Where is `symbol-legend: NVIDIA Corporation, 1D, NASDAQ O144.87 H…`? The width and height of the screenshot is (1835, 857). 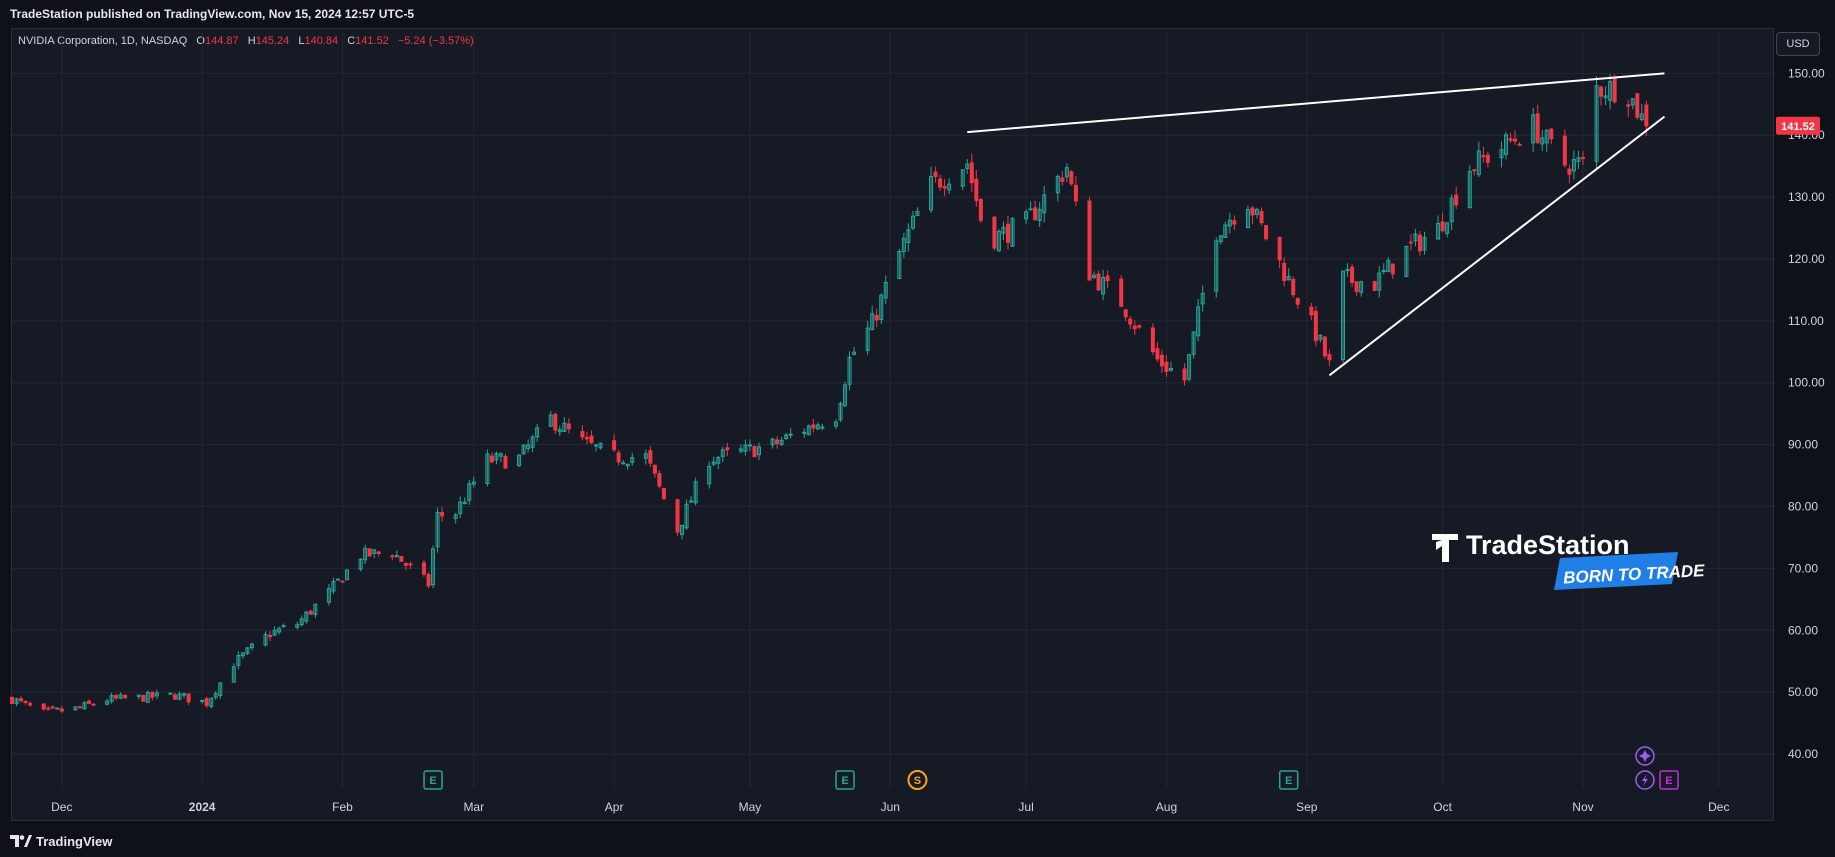
symbol-legend: NVIDIA Corporation, 1D, NASDAQ O144.87 H… is located at coordinates (246, 41).